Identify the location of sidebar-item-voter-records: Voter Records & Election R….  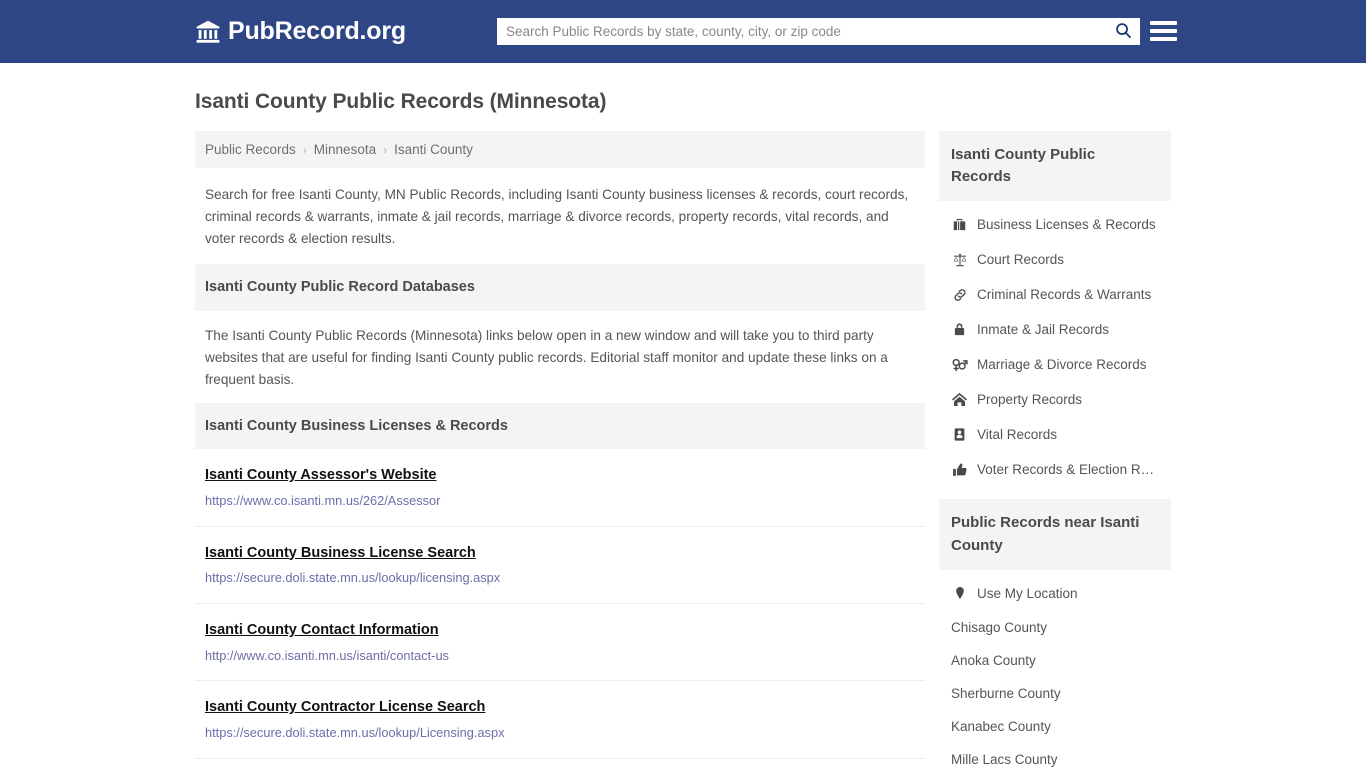
(1055, 469).